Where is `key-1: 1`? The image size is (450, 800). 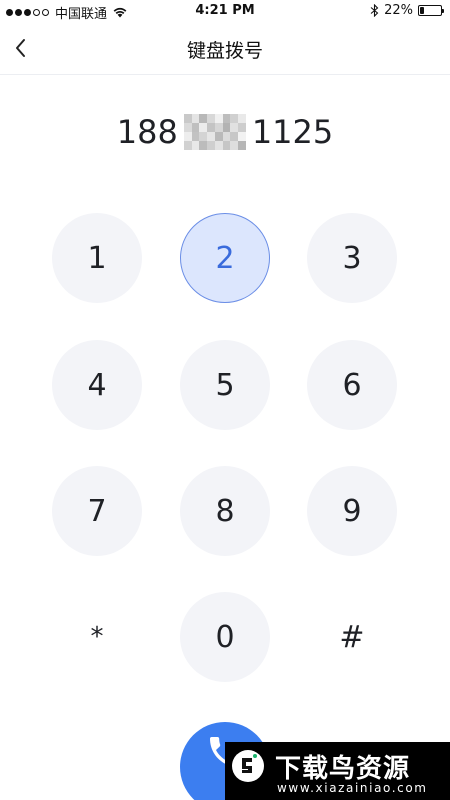 key-1: 1 is located at coordinates (97, 258).